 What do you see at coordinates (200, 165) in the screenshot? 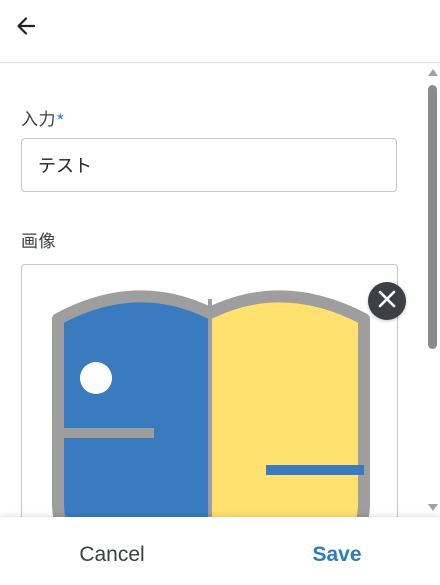
I see `input-text-box` at bounding box center [200, 165].